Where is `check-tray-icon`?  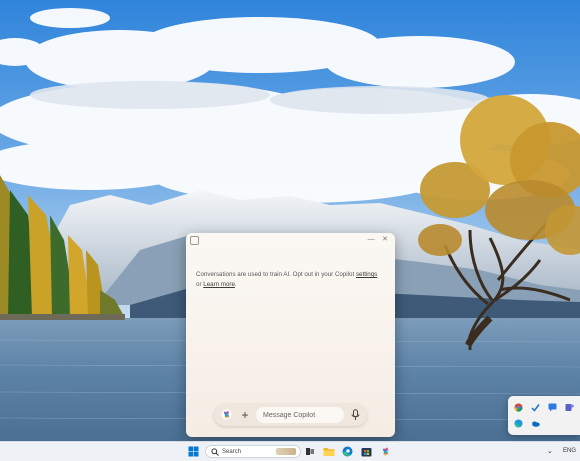 check-tray-icon is located at coordinates (535, 407).